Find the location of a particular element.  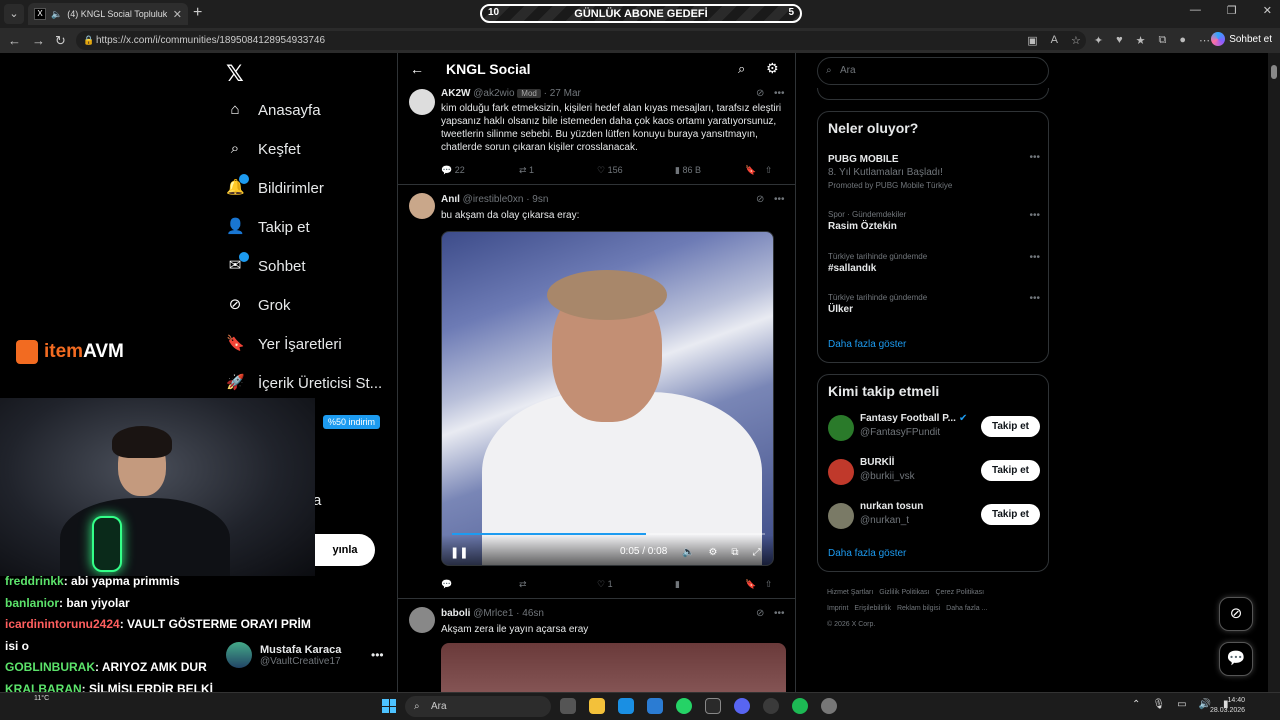

minimize-icon: — is located at coordinates (1195, 10).